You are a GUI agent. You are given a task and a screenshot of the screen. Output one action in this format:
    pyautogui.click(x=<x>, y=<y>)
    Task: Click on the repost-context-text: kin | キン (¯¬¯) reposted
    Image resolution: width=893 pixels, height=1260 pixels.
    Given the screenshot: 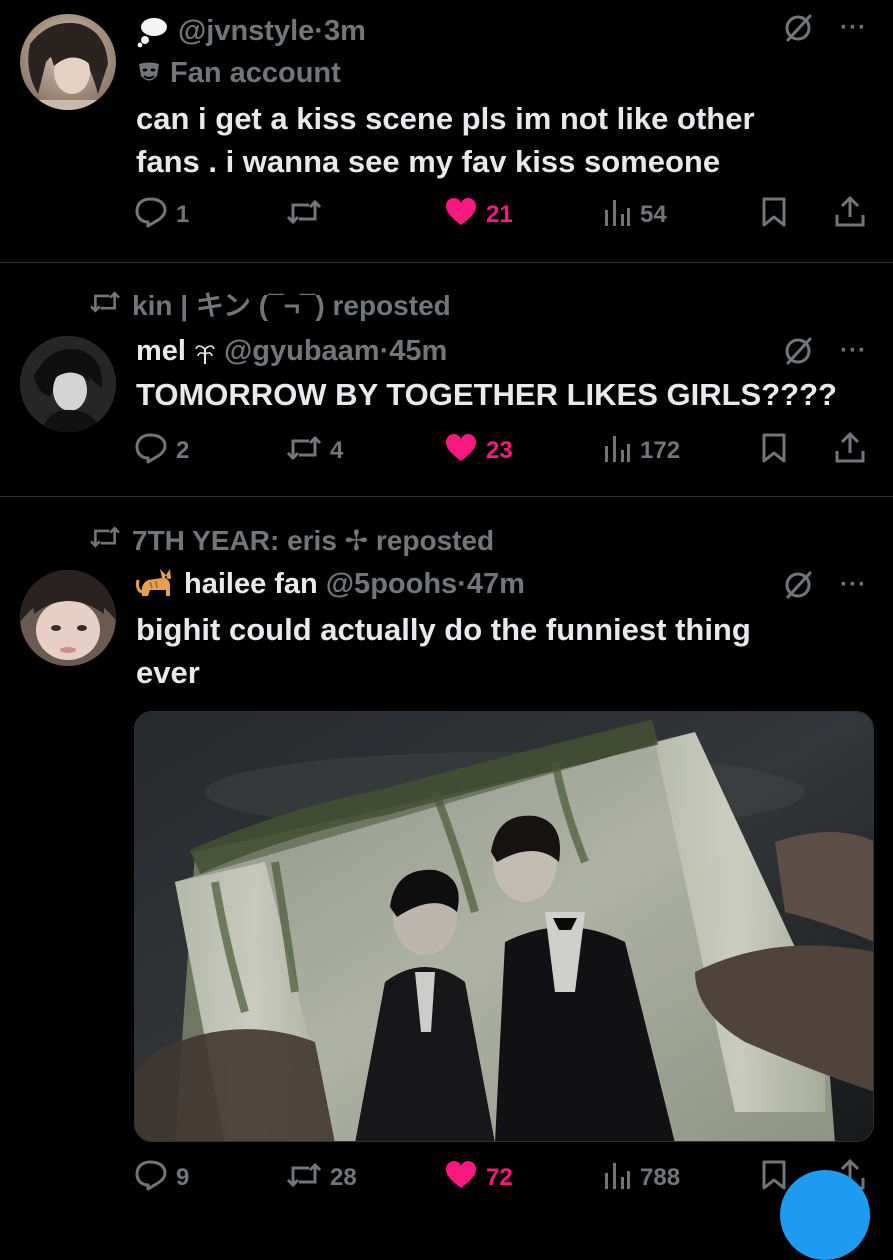 What is the action you would take?
    pyautogui.click(x=291, y=306)
    